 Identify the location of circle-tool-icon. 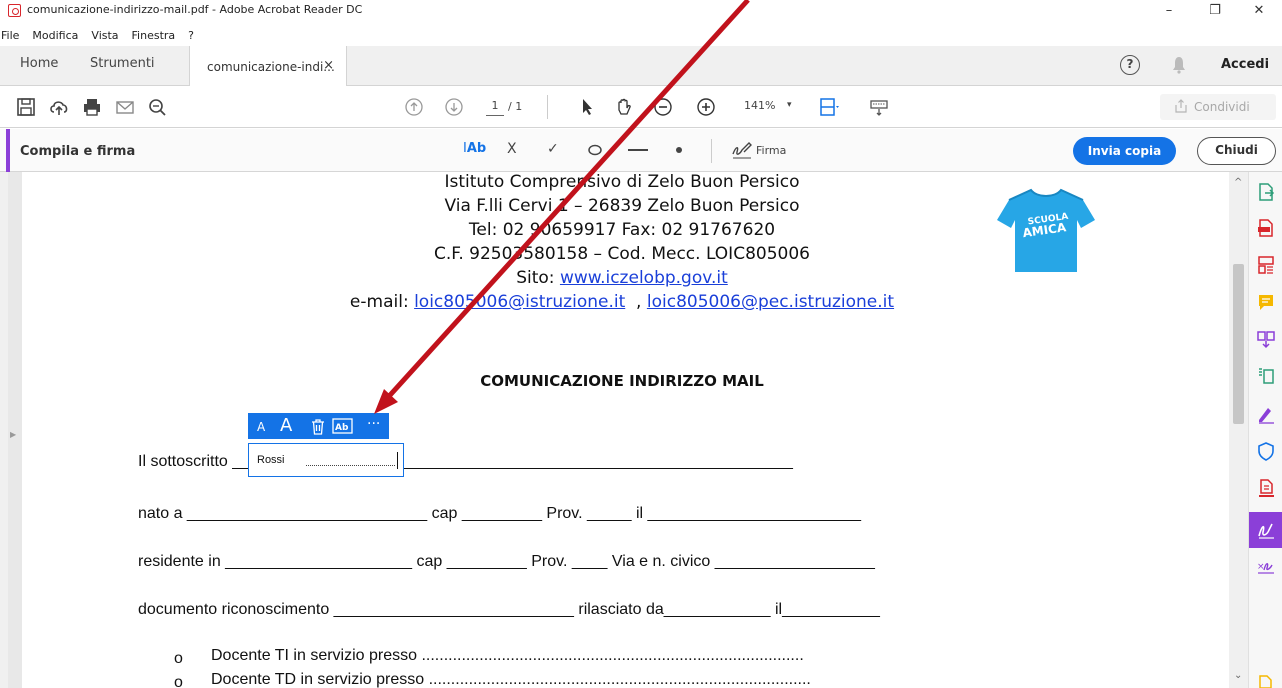
(595, 150).